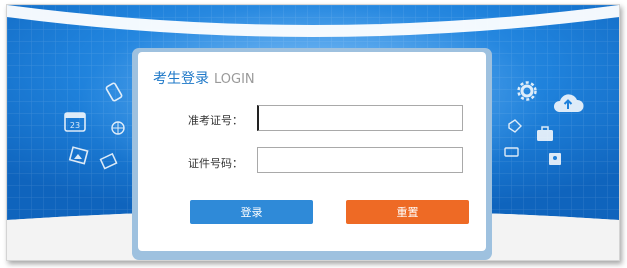 This screenshot has height=268, width=627. I want to click on login-button: 登录, so click(251, 212).